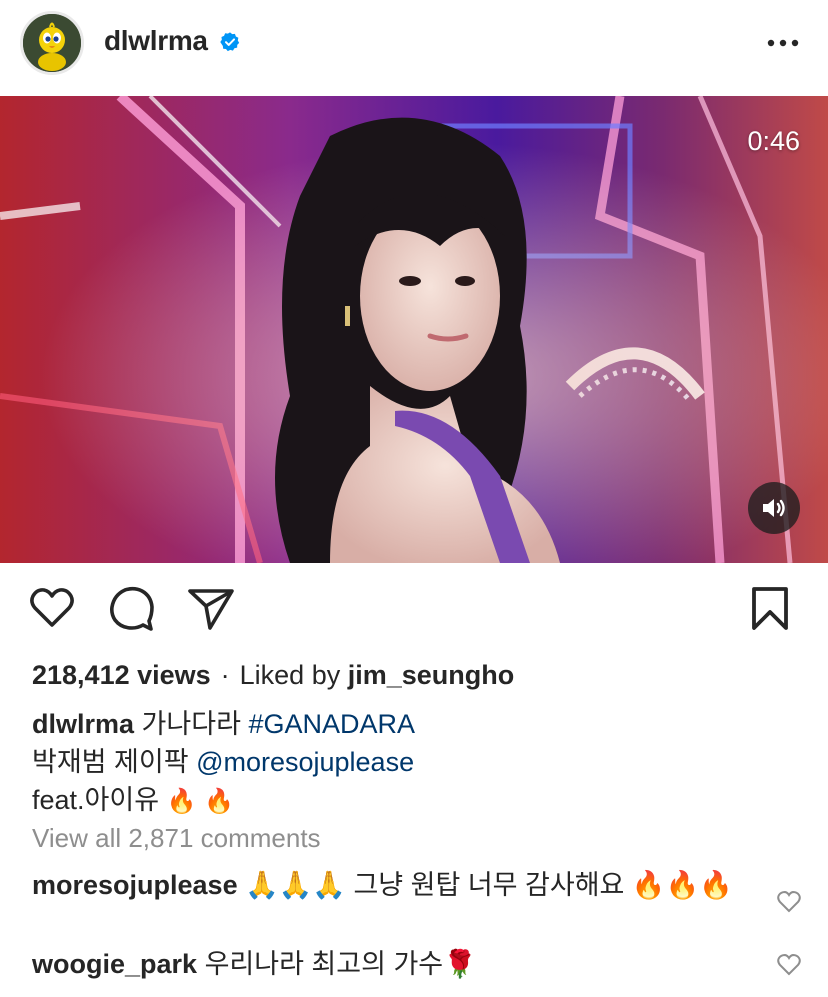  Describe the element at coordinates (230, 42) in the screenshot. I see `verified-badge-icon` at that location.